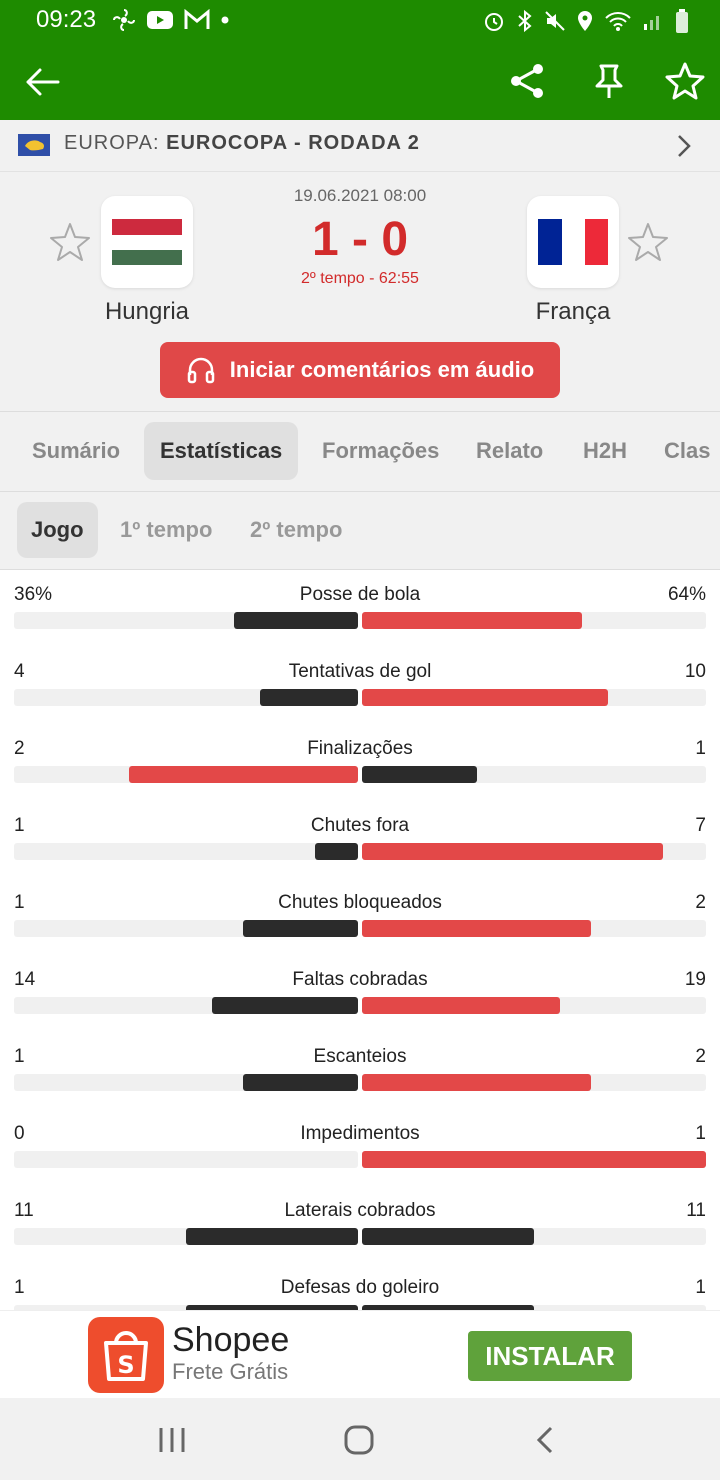  Describe the element at coordinates (76, 451) in the screenshot. I see `tab-sumario: Sumário` at that location.